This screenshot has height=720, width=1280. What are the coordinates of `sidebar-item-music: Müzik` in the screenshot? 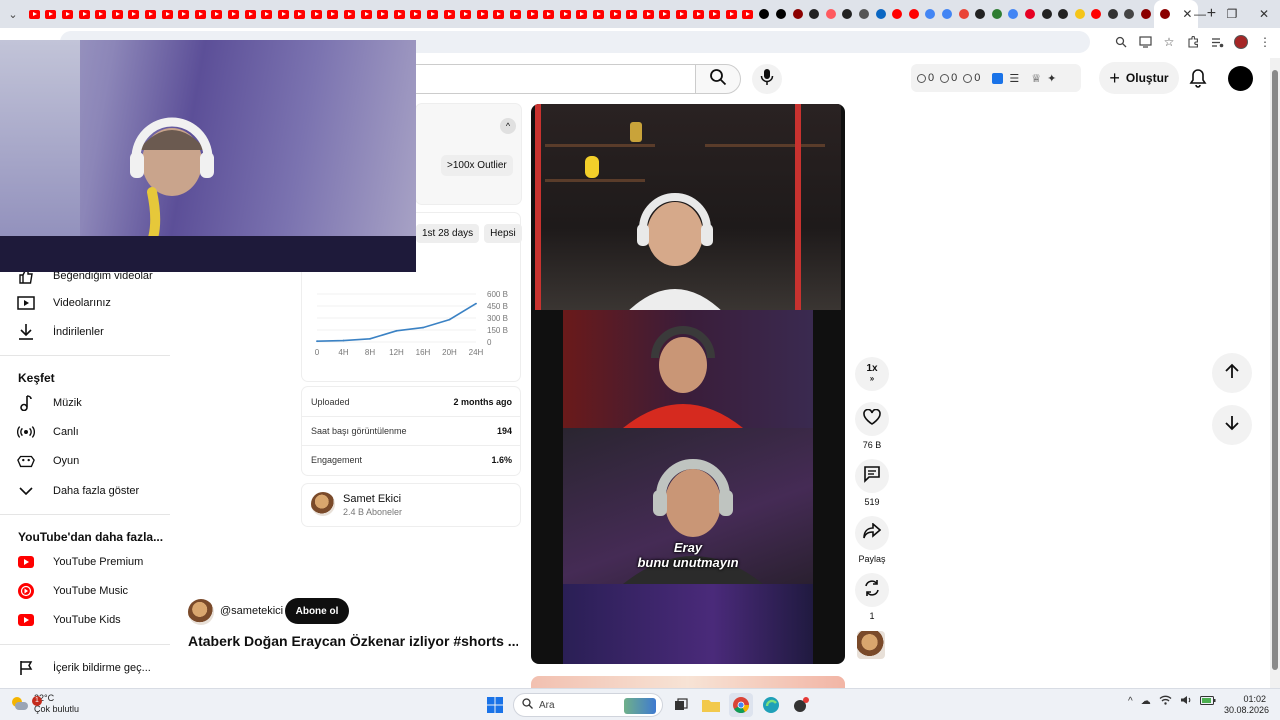 It's located at (85, 403).